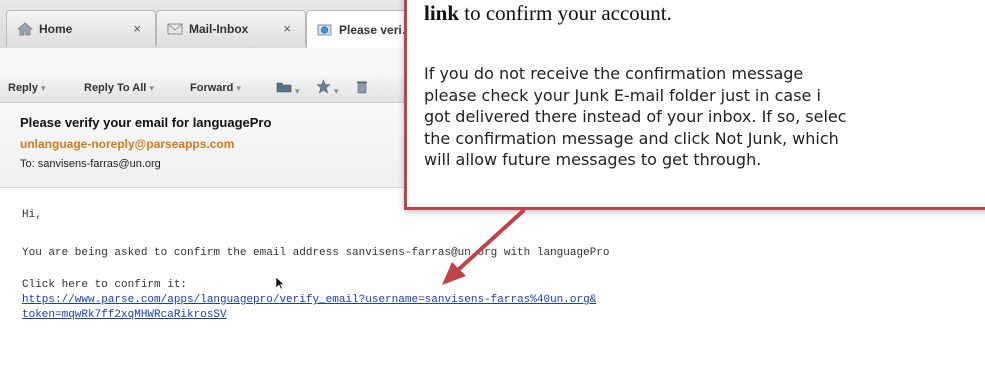 The image size is (985, 383). I want to click on tab-home-close-icon: ×, so click(137, 28).